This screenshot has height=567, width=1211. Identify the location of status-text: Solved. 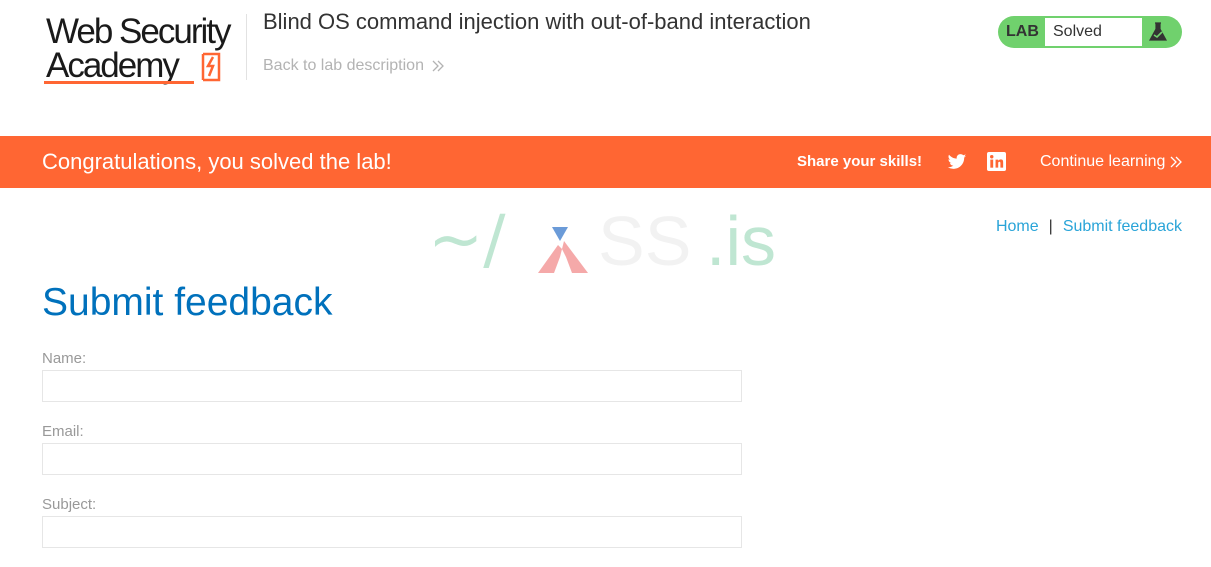
(1077, 31).